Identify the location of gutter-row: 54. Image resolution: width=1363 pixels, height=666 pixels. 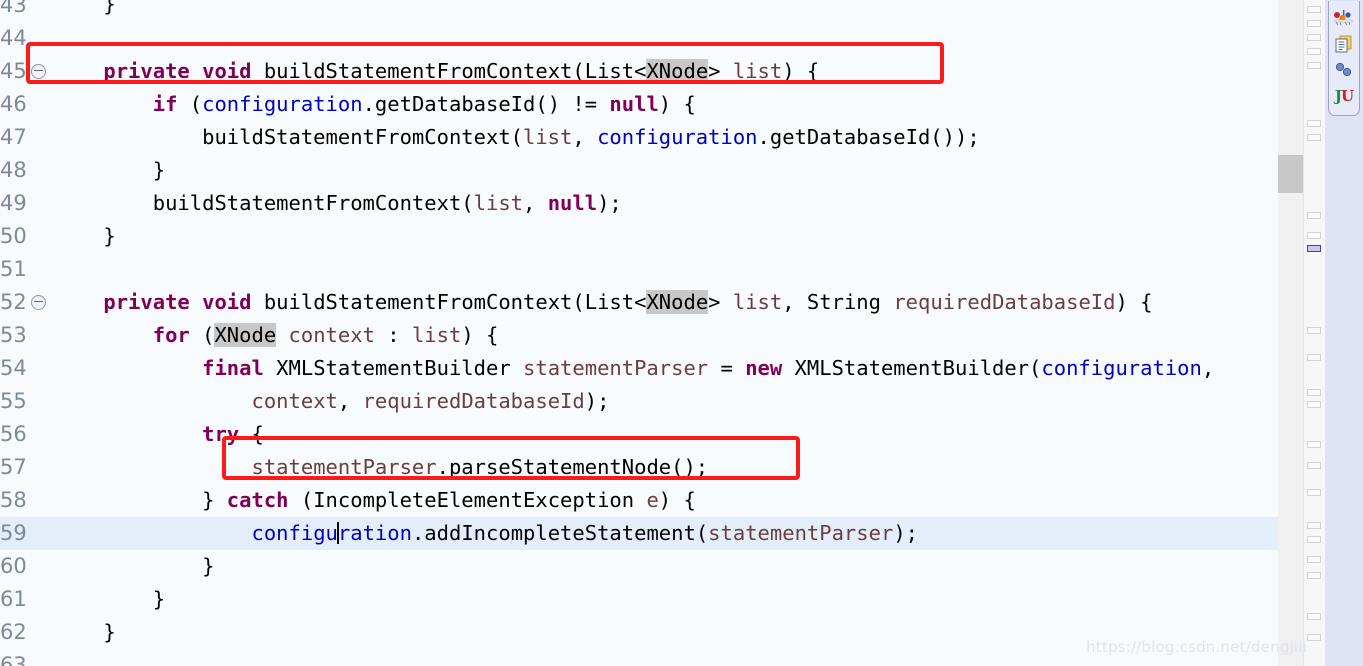
(26, 368).